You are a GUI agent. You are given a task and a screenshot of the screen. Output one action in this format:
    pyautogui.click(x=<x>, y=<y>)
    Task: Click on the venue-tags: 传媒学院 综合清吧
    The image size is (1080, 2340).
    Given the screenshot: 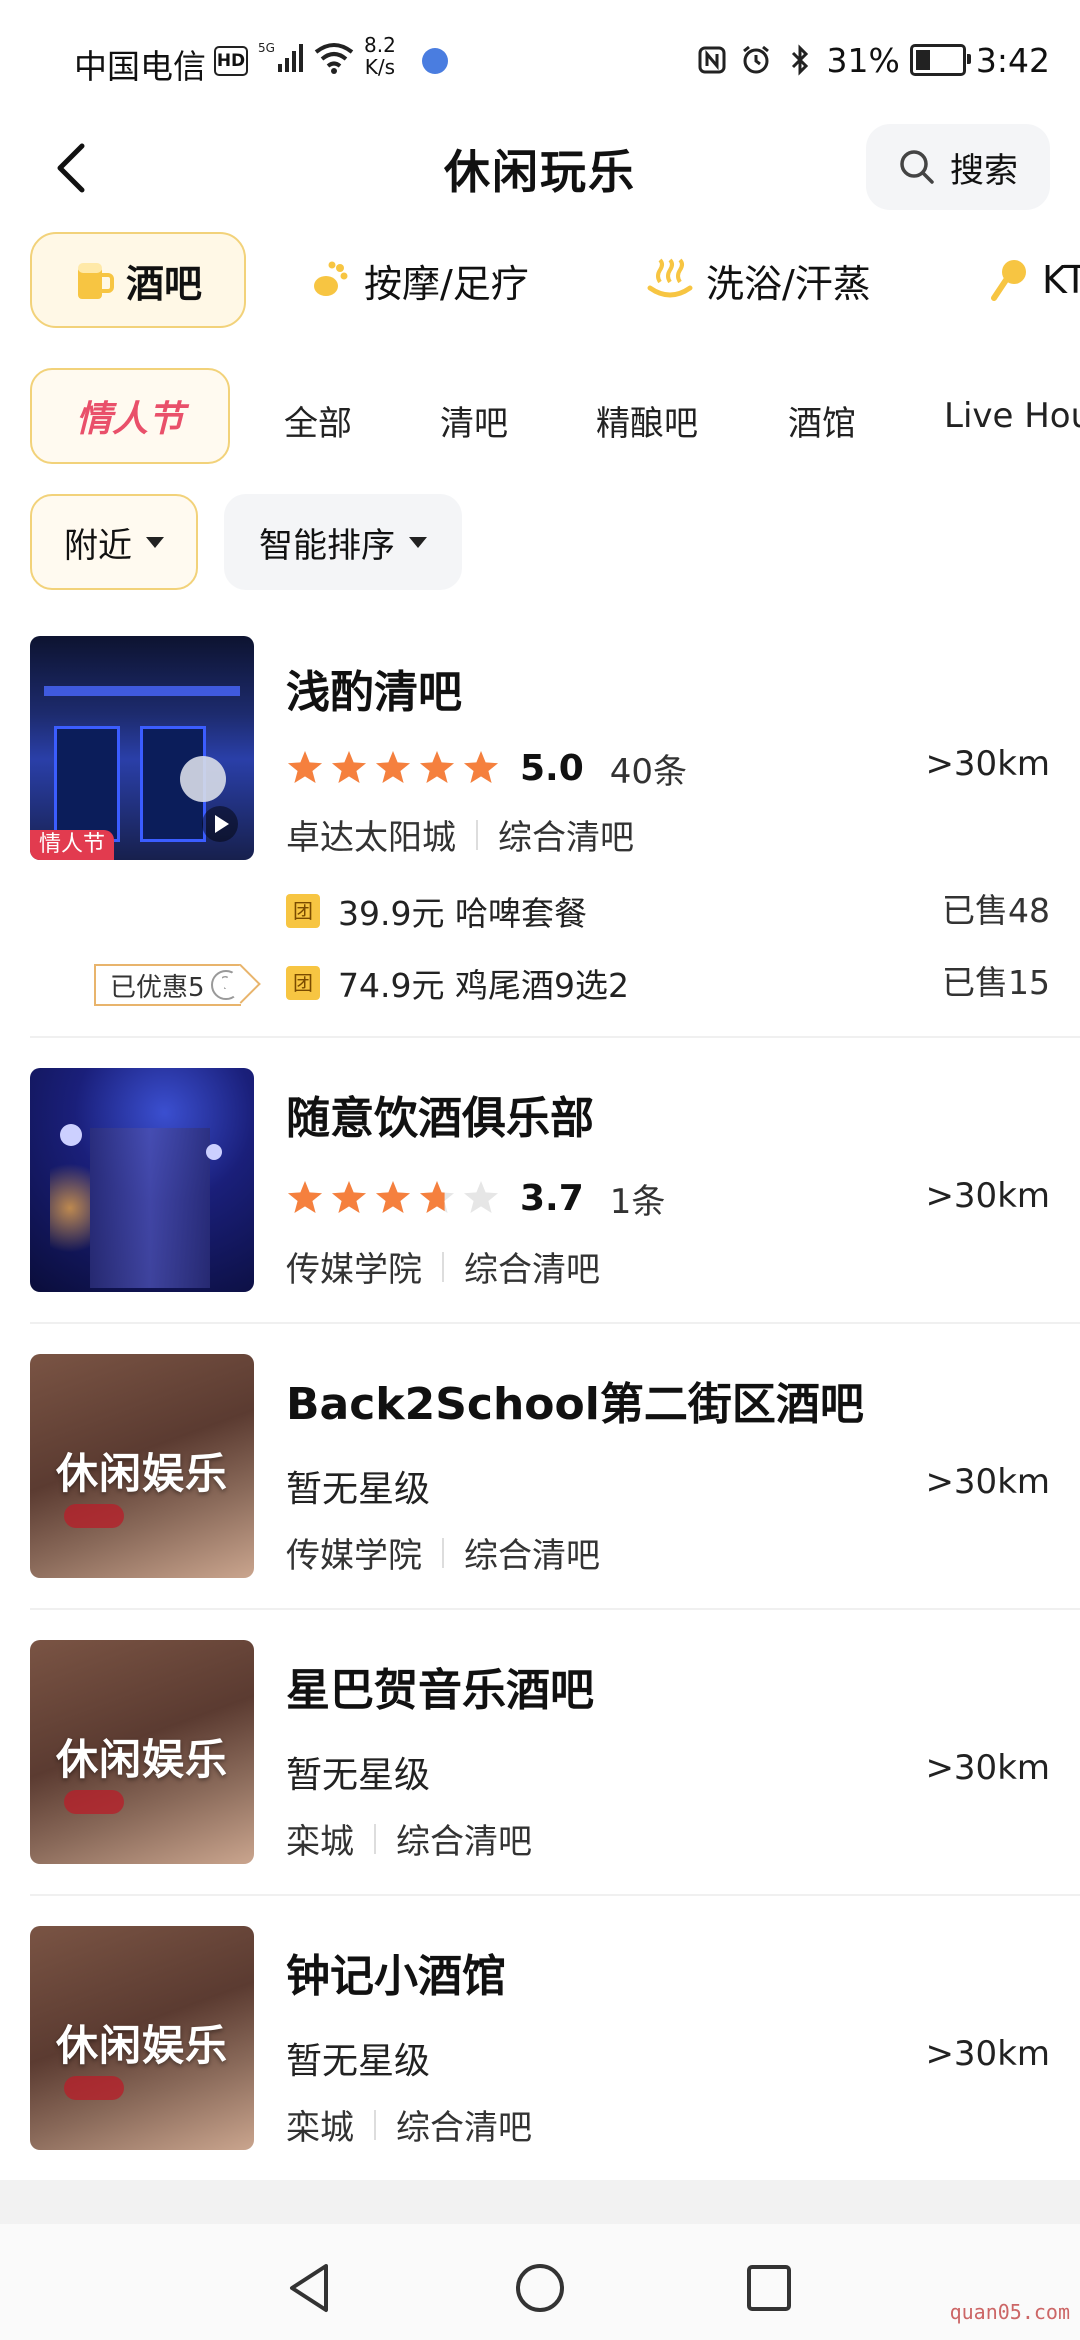 What is the action you would take?
    pyautogui.click(x=443, y=1266)
    